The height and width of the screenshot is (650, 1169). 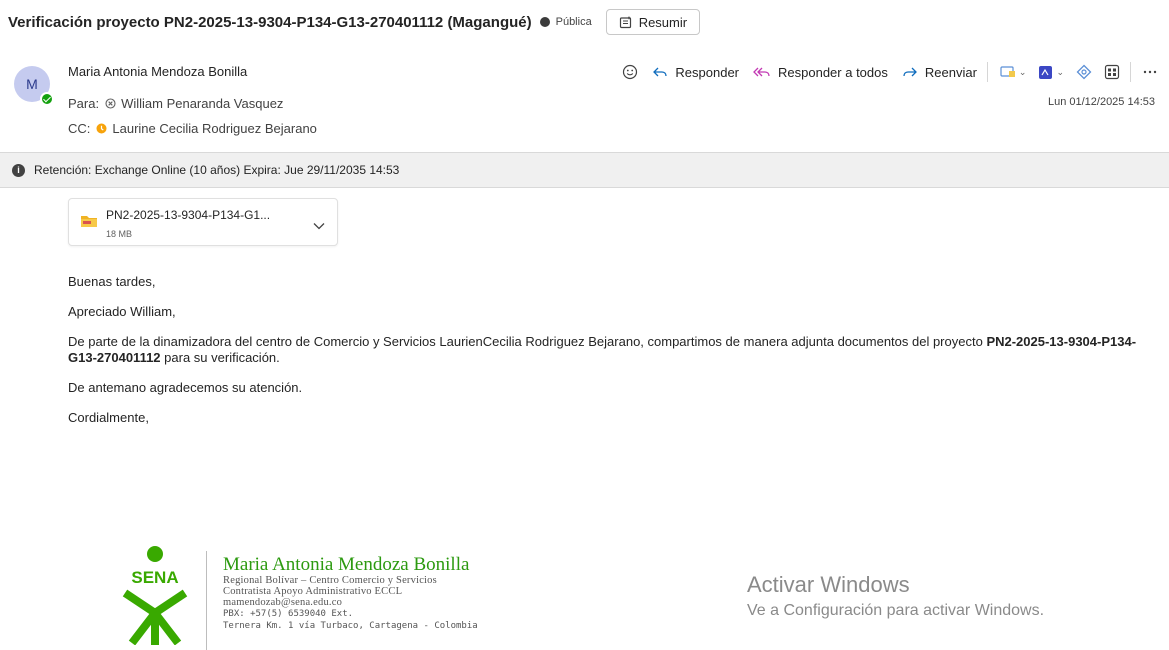 I want to click on summarize-button-label: Resumir, so click(x=663, y=22).